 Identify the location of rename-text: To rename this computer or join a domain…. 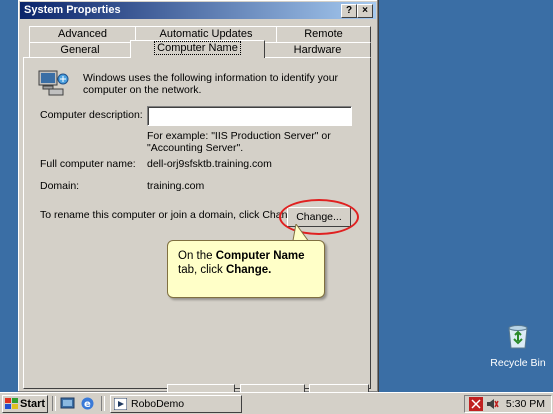
(171, 215).